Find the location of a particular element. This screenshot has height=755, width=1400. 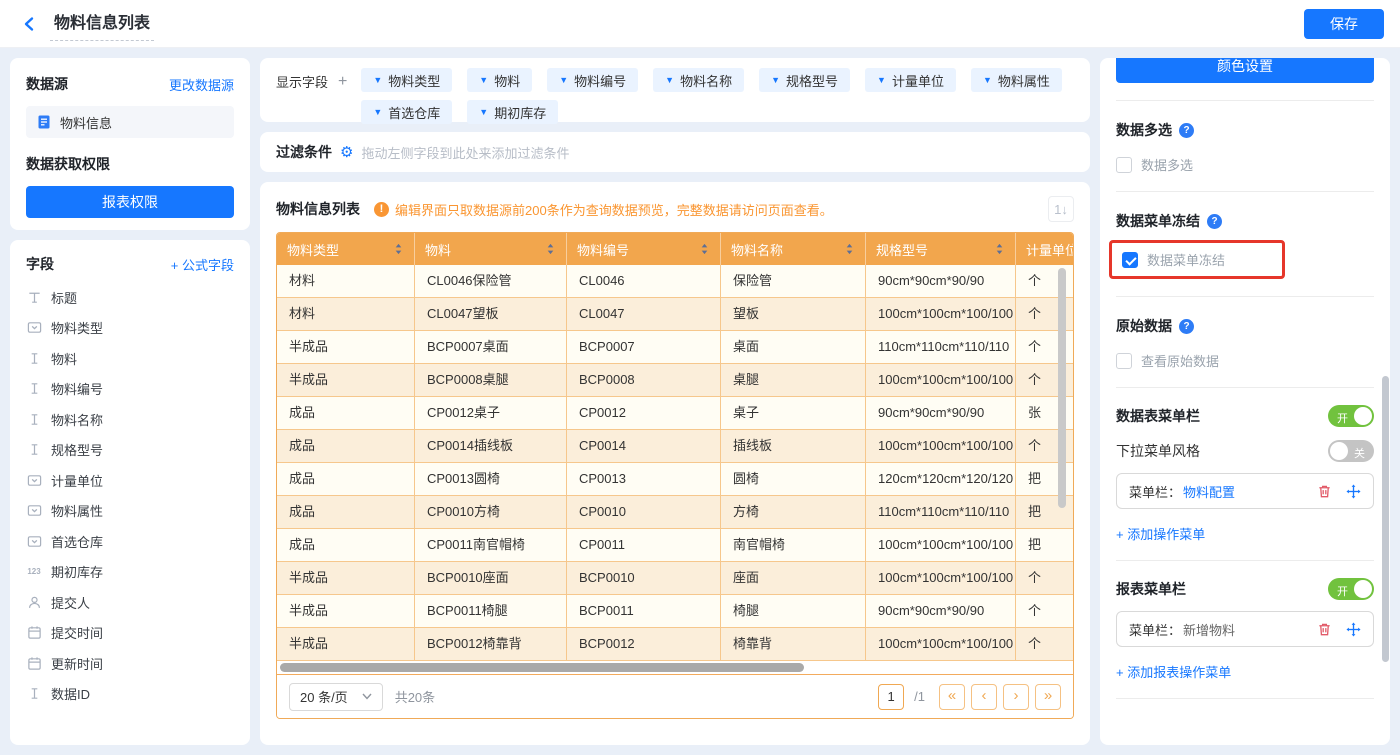

table-row: 成品 CP0012桌子 CP0012 桌子 90cm*90cm*90/90 张 is located at coordinates (675, 413).